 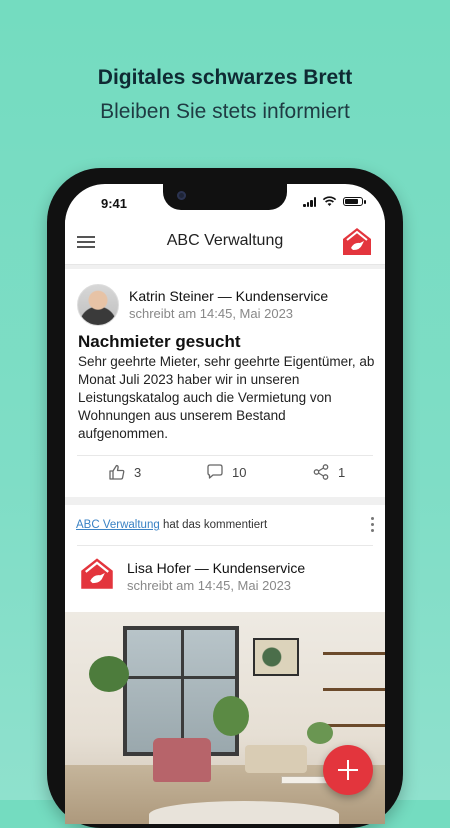 I want to click on activity-line: ABC Verwaltung hat das kommentiert, so click(x=171, y=525).